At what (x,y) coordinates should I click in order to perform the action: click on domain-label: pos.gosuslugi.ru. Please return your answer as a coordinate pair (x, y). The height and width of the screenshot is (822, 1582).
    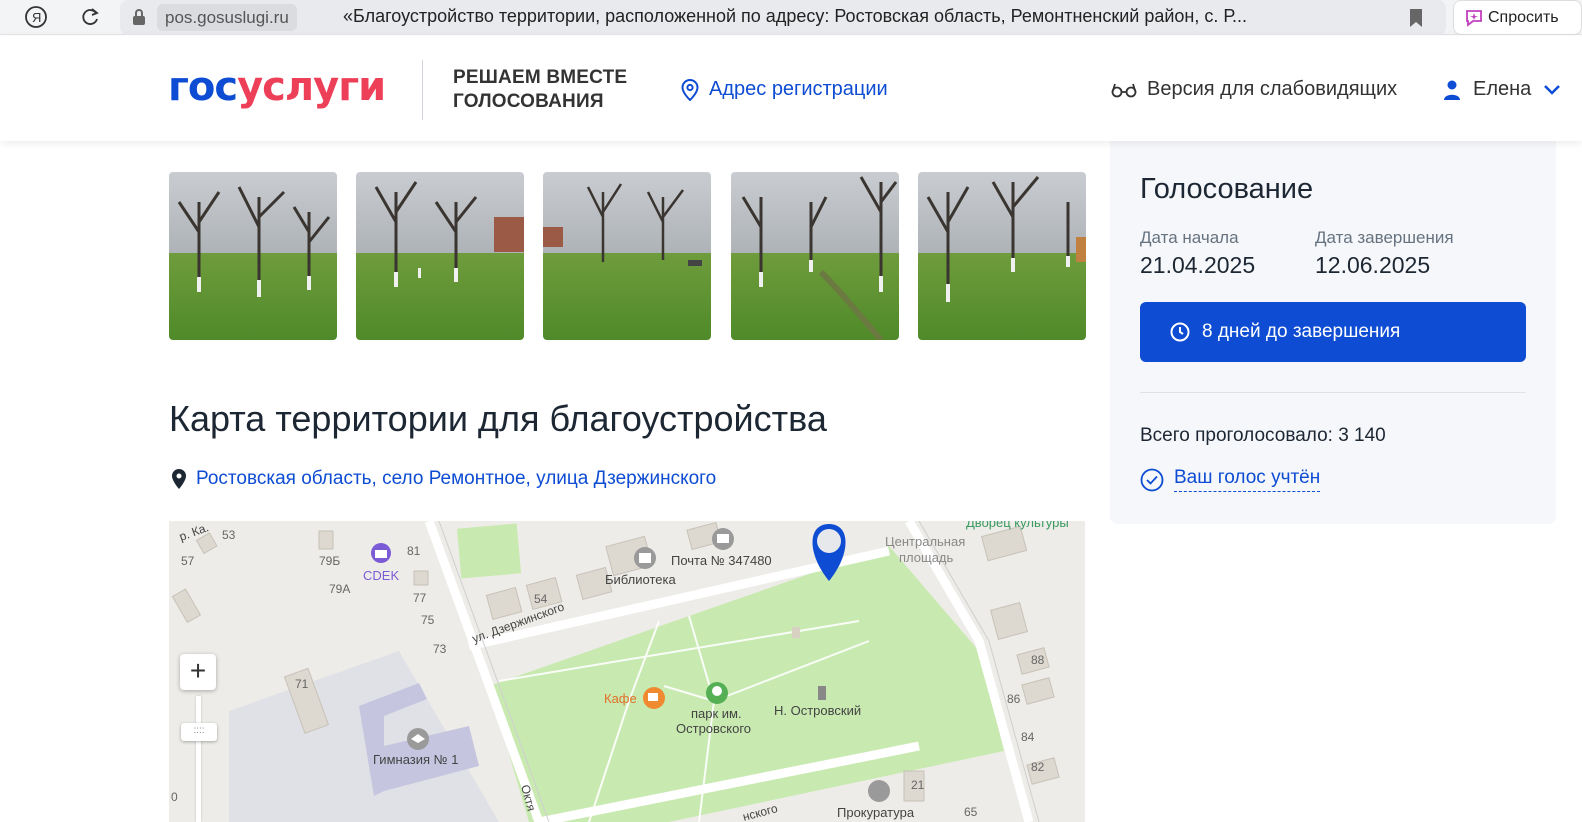
    Looking at the image, I should click on (227, 17).